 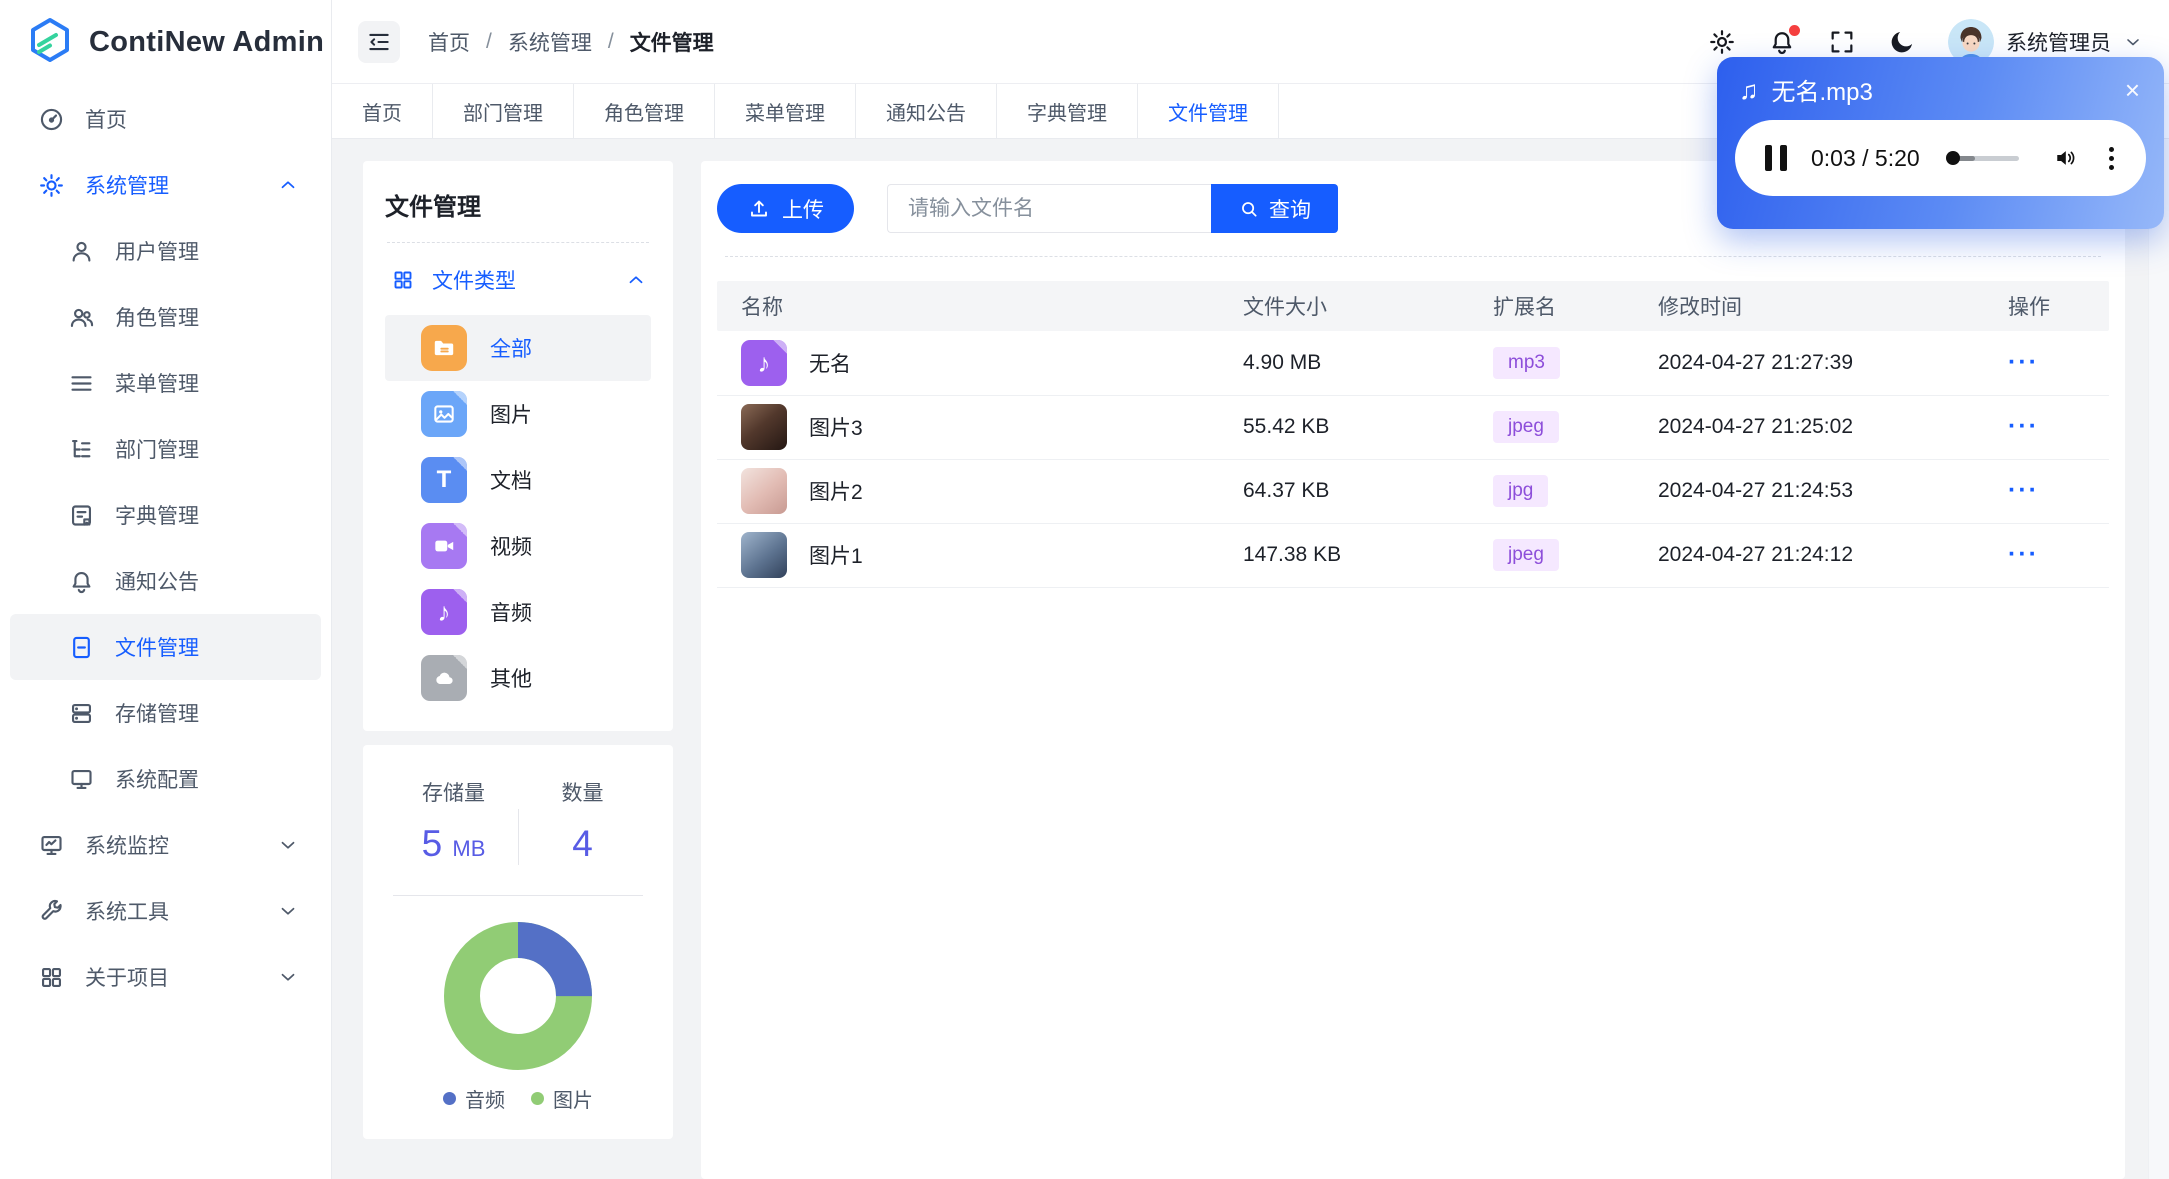 I want to click on col-time: 修改时间, so click(x=1809, y=306).